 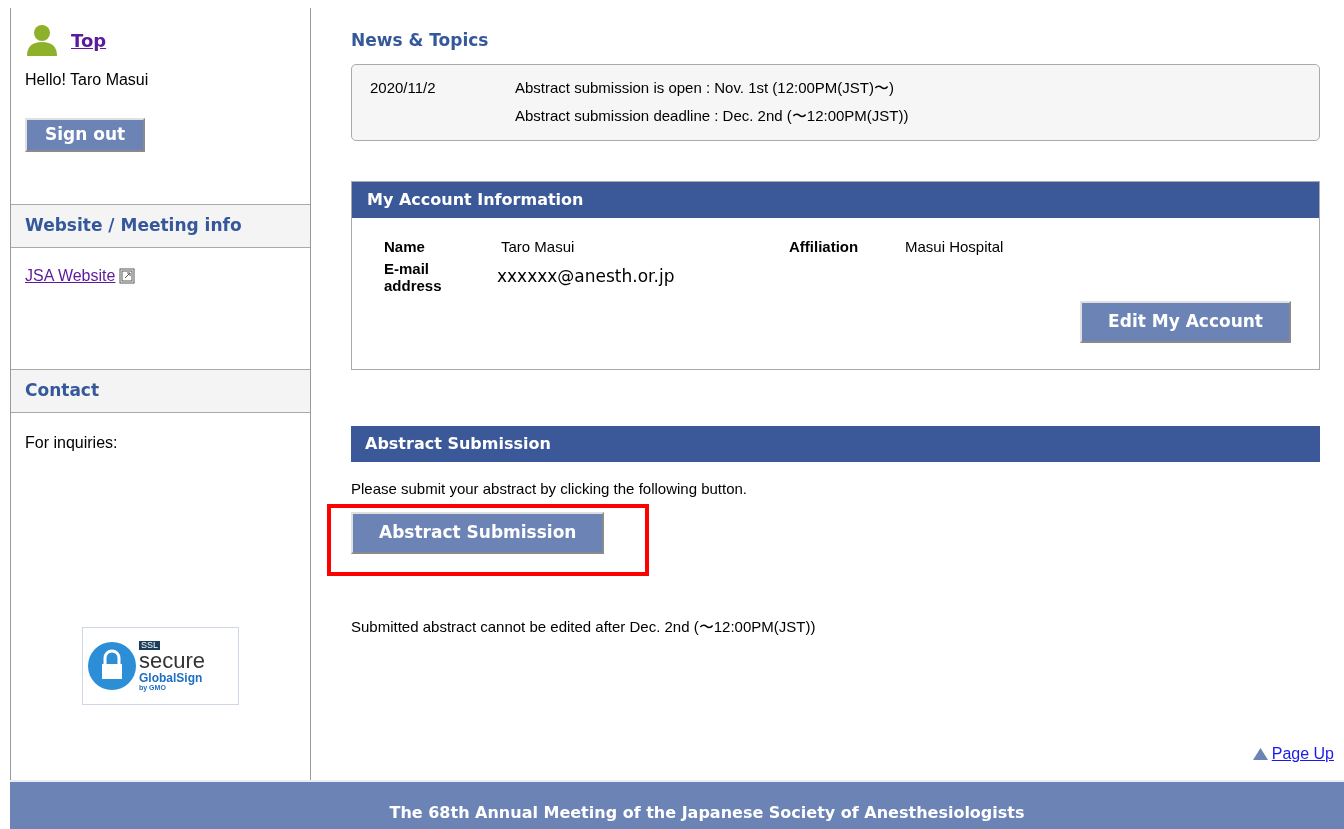 What do you see at coordinates (538, 246) in the screenshot?
I see `field-value: Taro Masui` at bounding box center [538, 246].